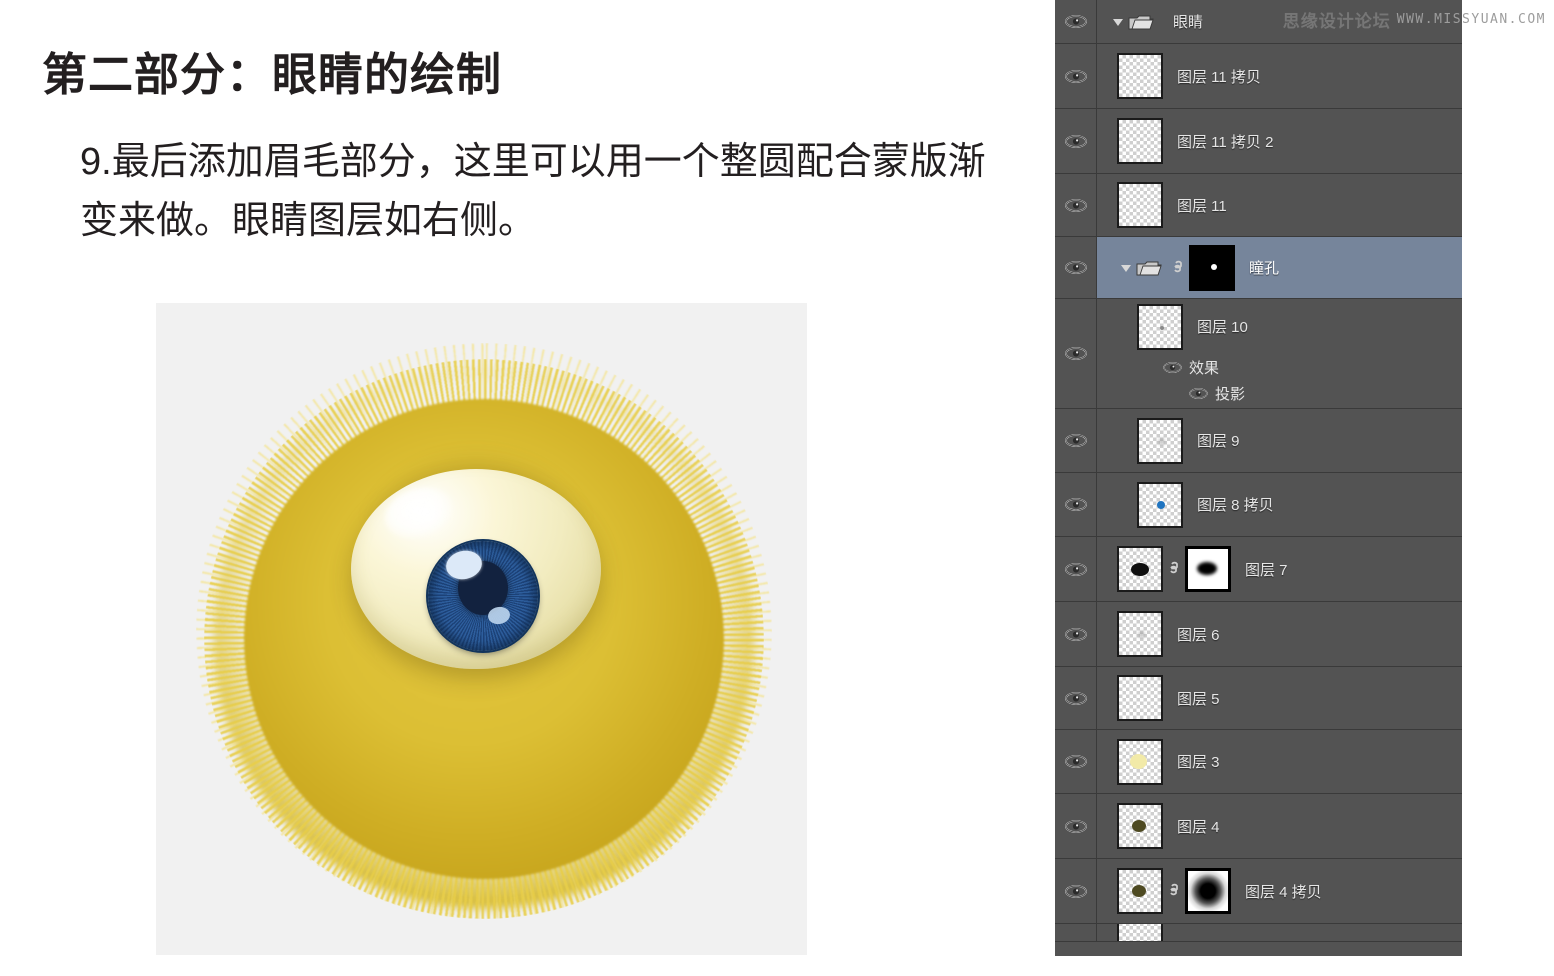 This screenshot has width=1554, height=976. I want to click on layer-row: 图层 8 拷贝, so click(1258, 505).